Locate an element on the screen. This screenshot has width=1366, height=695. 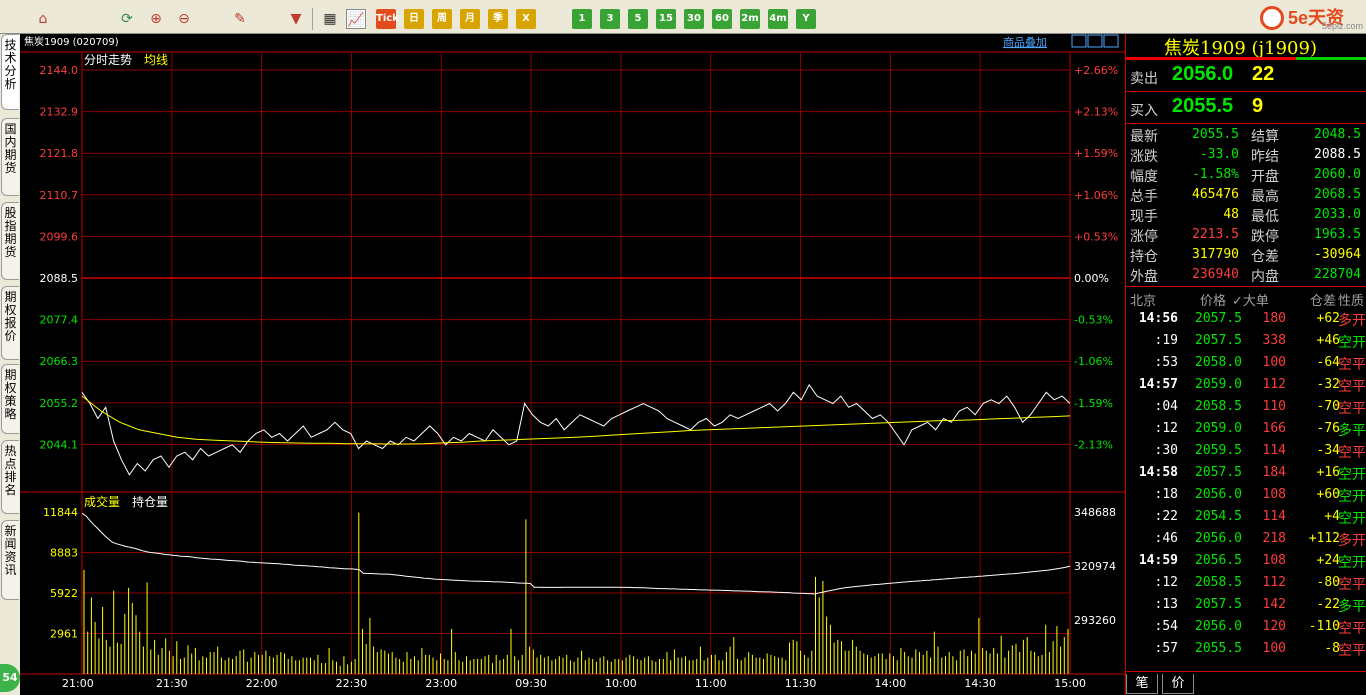
period-button: 15 is located at coordinates (666, 19).